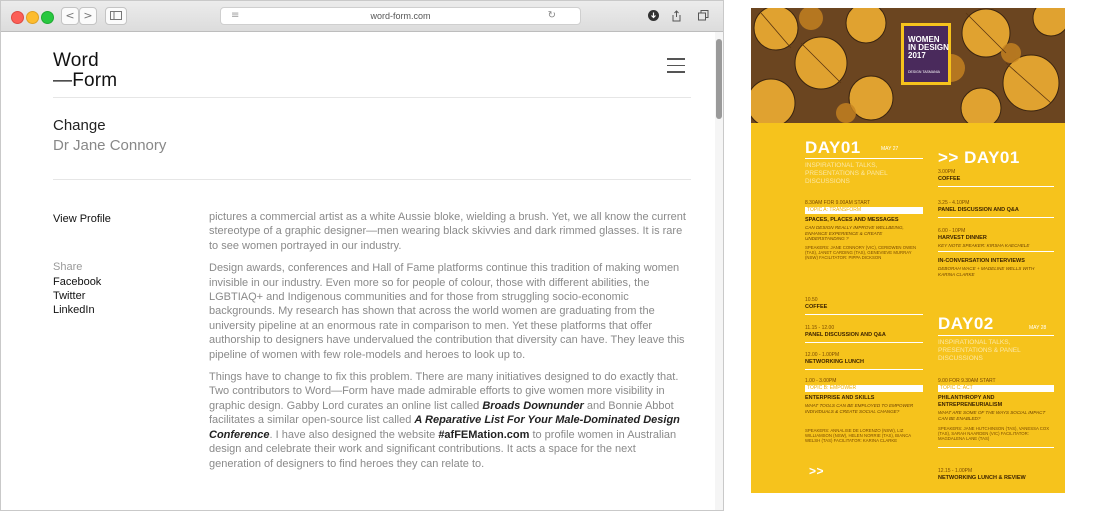 The image size is (1097, 511). I want to click on tabs-icon, so click(702, 15).